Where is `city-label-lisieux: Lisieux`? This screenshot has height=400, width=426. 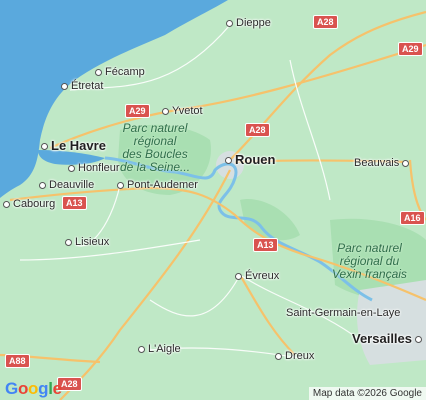 city-label-lisieux: Lisieux is located at coordinates (85, 242).